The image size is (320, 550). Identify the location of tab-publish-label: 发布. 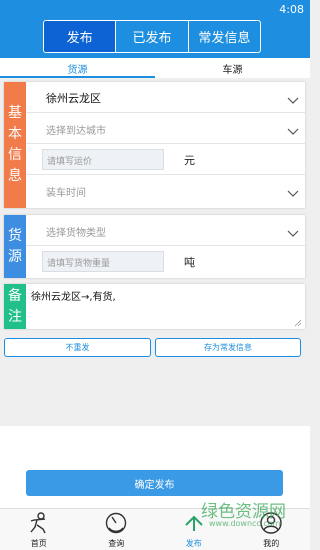
(193, 543).